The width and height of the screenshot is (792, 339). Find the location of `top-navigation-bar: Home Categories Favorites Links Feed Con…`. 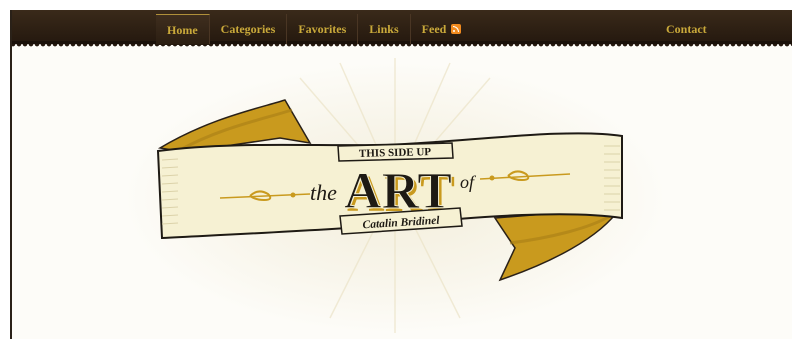

top-navigation-bar: Home Categories Favorites Links Feed Con… is located at coordinates (401, 29).